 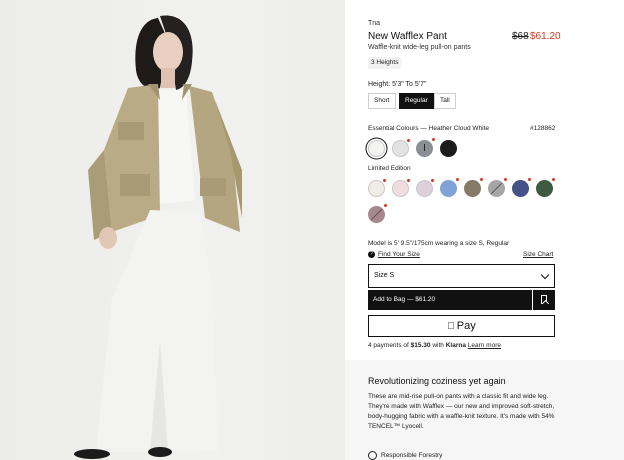 I want to click on swatch-cream, so click(x=377, y=188).